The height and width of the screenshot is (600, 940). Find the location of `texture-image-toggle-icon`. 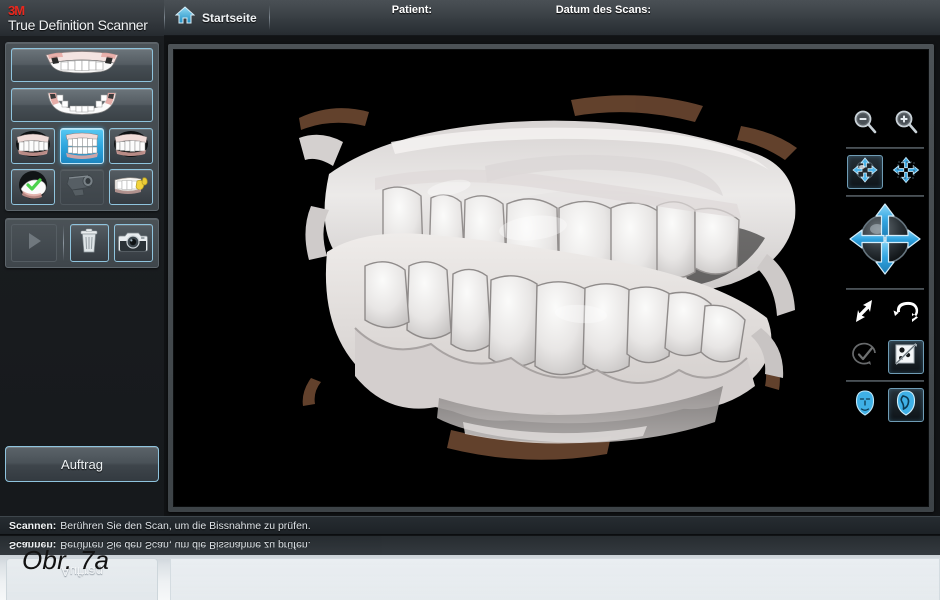

texture-image-toggle-icon is located at coordinates (906, 357).